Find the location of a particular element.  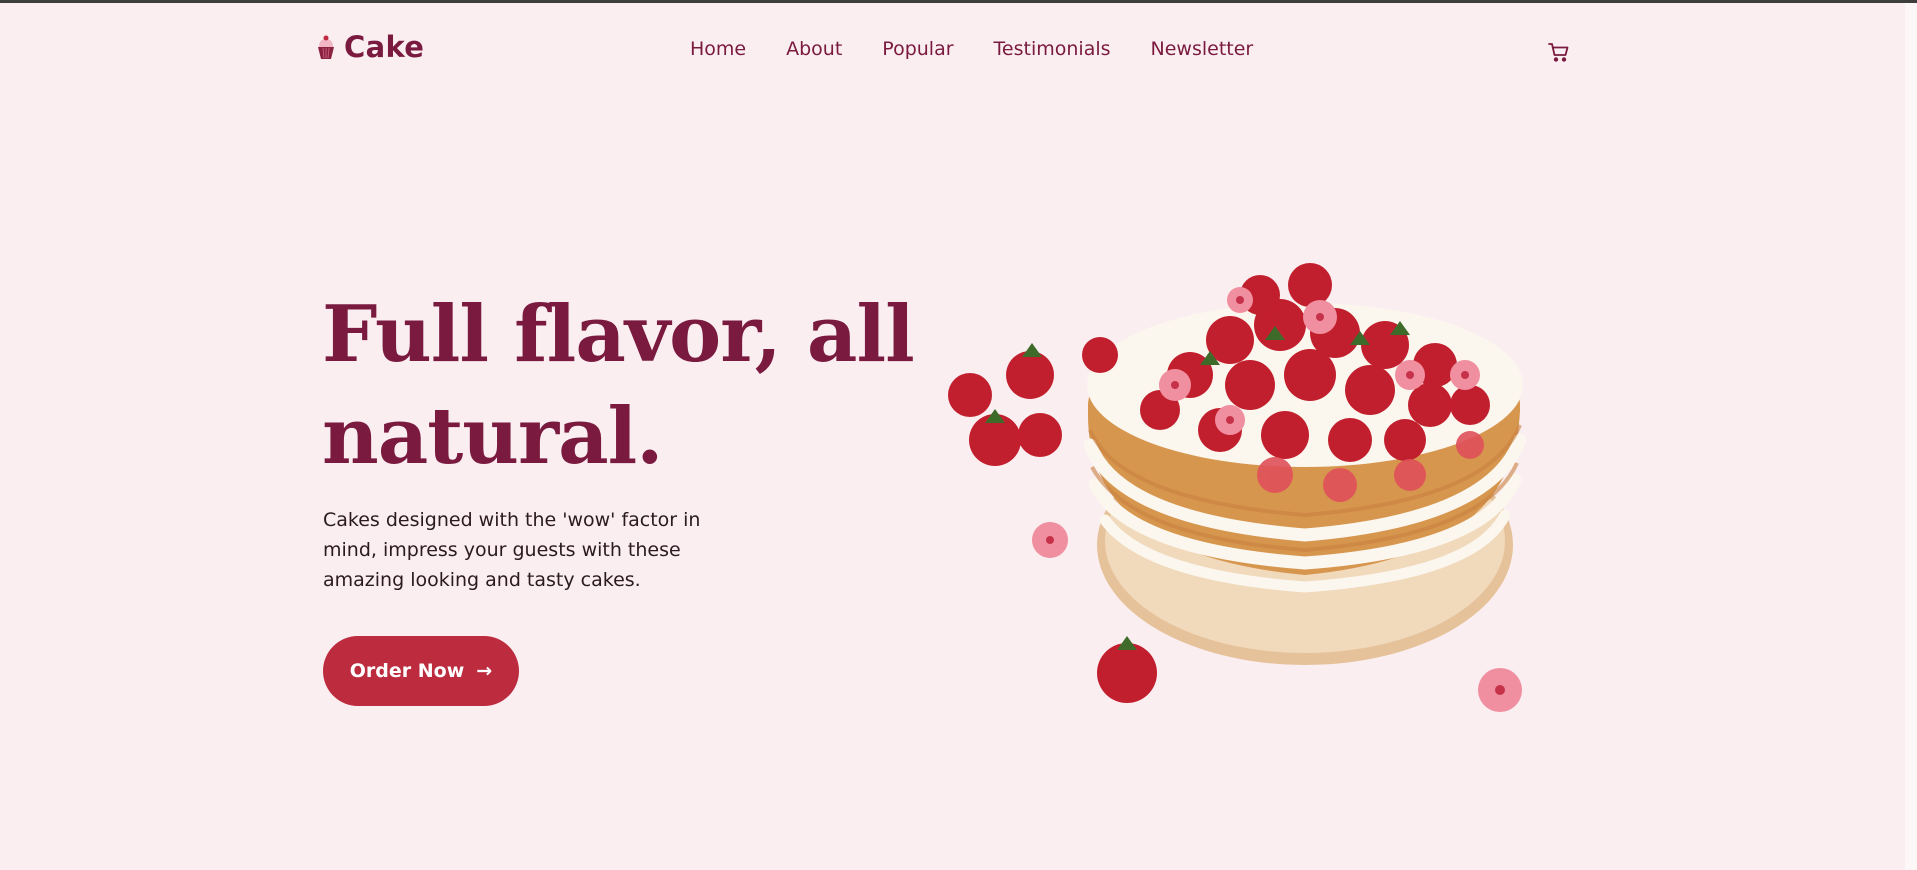

nav-item-newsletter: Newsletter is located at coordinates (1202, 49).